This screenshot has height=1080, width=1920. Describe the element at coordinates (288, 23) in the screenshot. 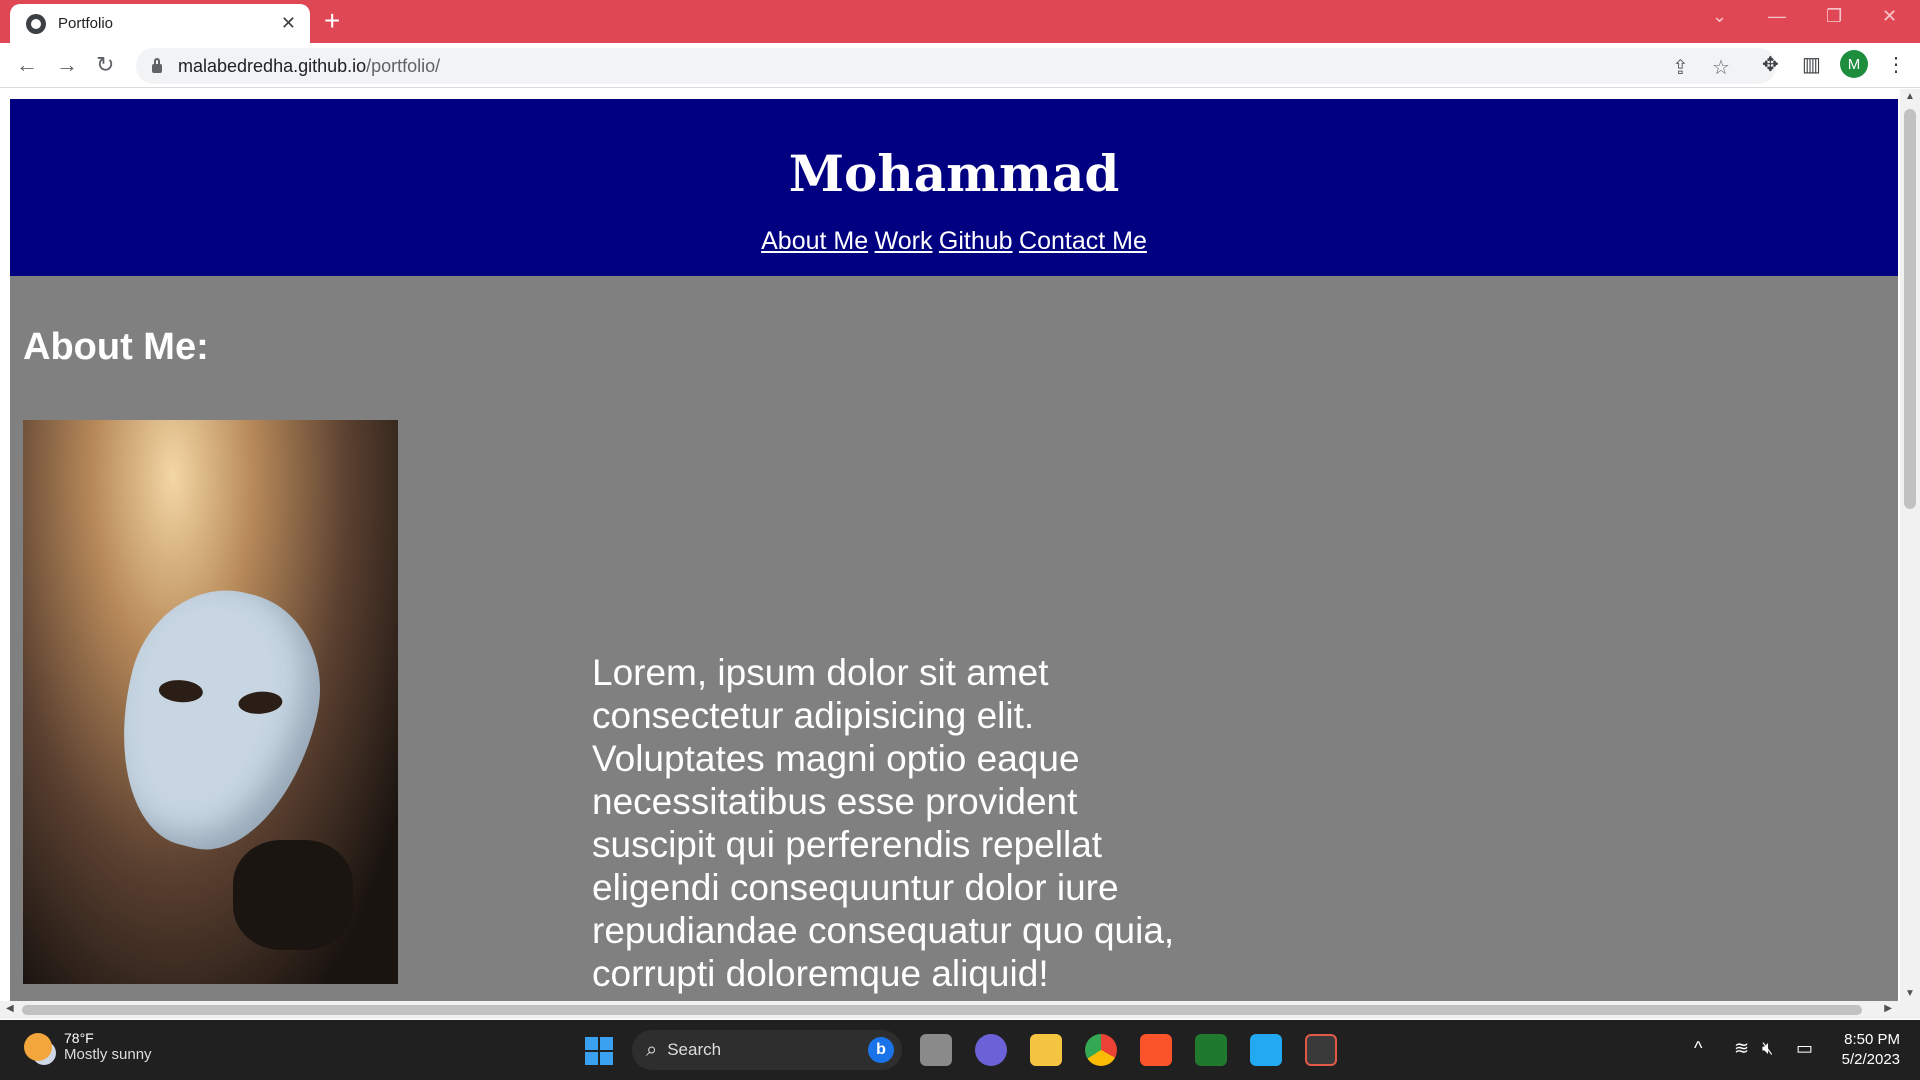

I see `close-tab-icon: ✕` at that location.